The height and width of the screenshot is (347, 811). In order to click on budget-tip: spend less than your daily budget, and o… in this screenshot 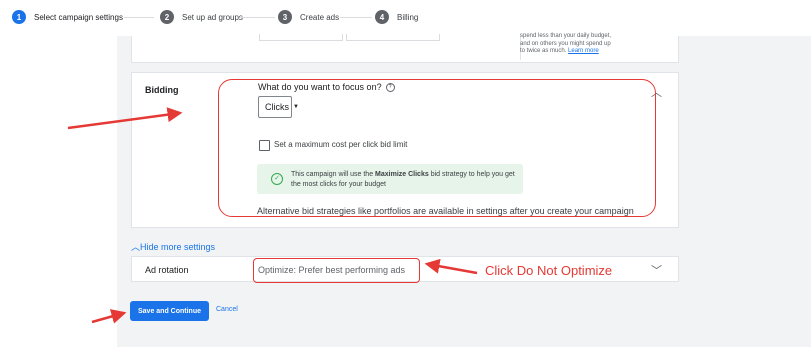, I will do `click(595, 44)`.